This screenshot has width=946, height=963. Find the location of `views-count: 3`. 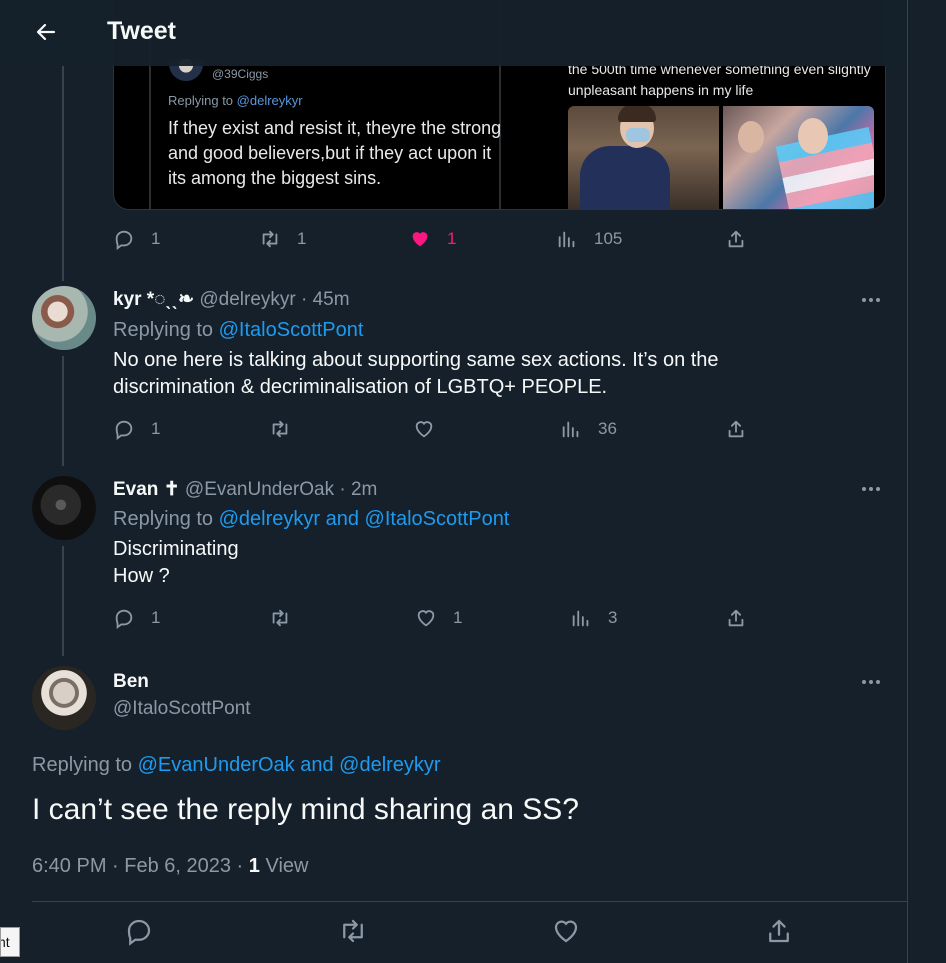

views-count: 3 is located at coordinates (613, 617).